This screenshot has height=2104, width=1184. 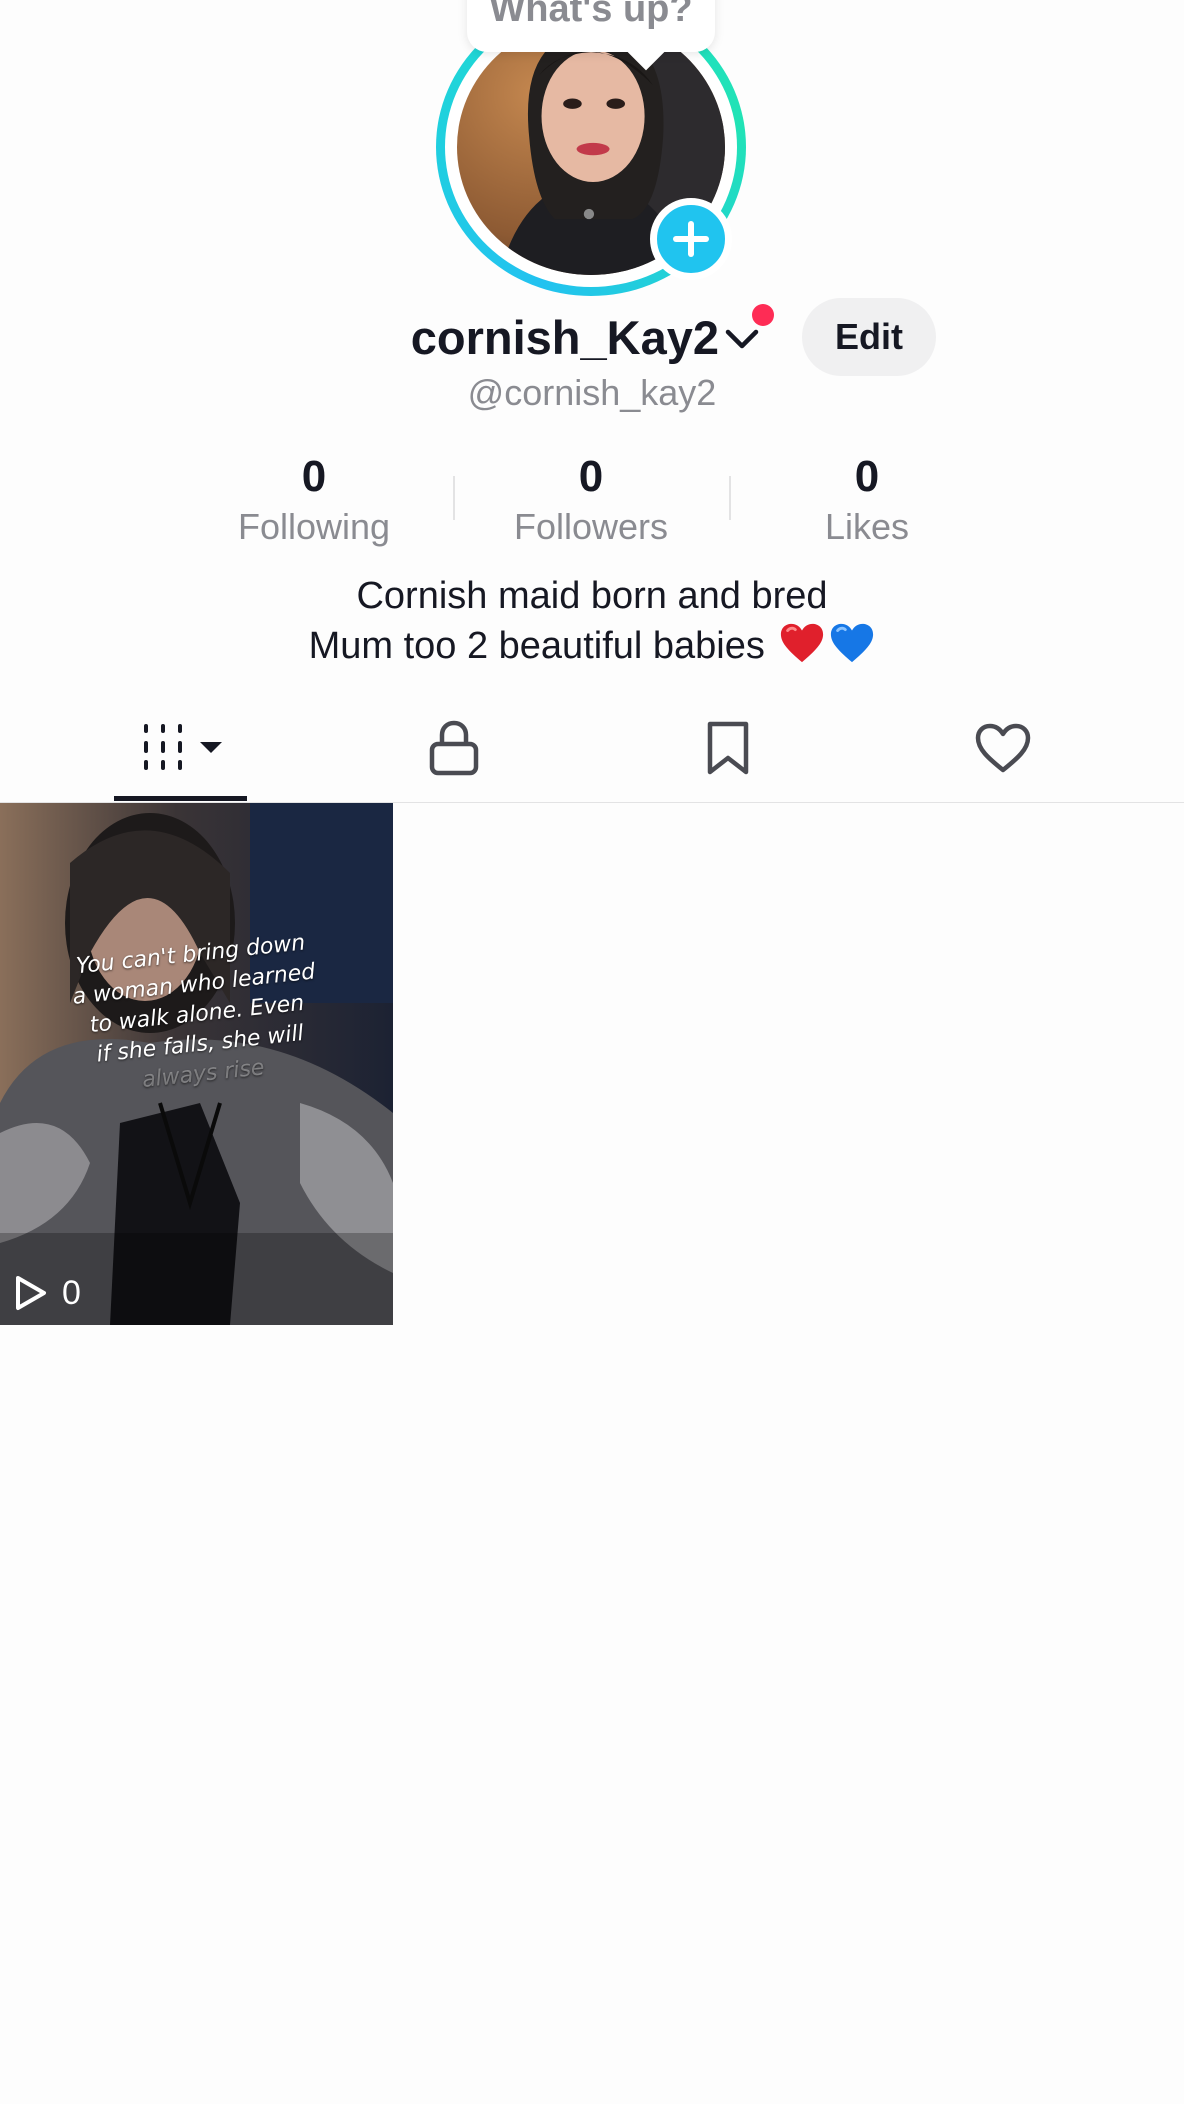 What do you see at coordinates (763, 315) in the screenshot?
I see `notification-dot` at bounding box center [763, 315].